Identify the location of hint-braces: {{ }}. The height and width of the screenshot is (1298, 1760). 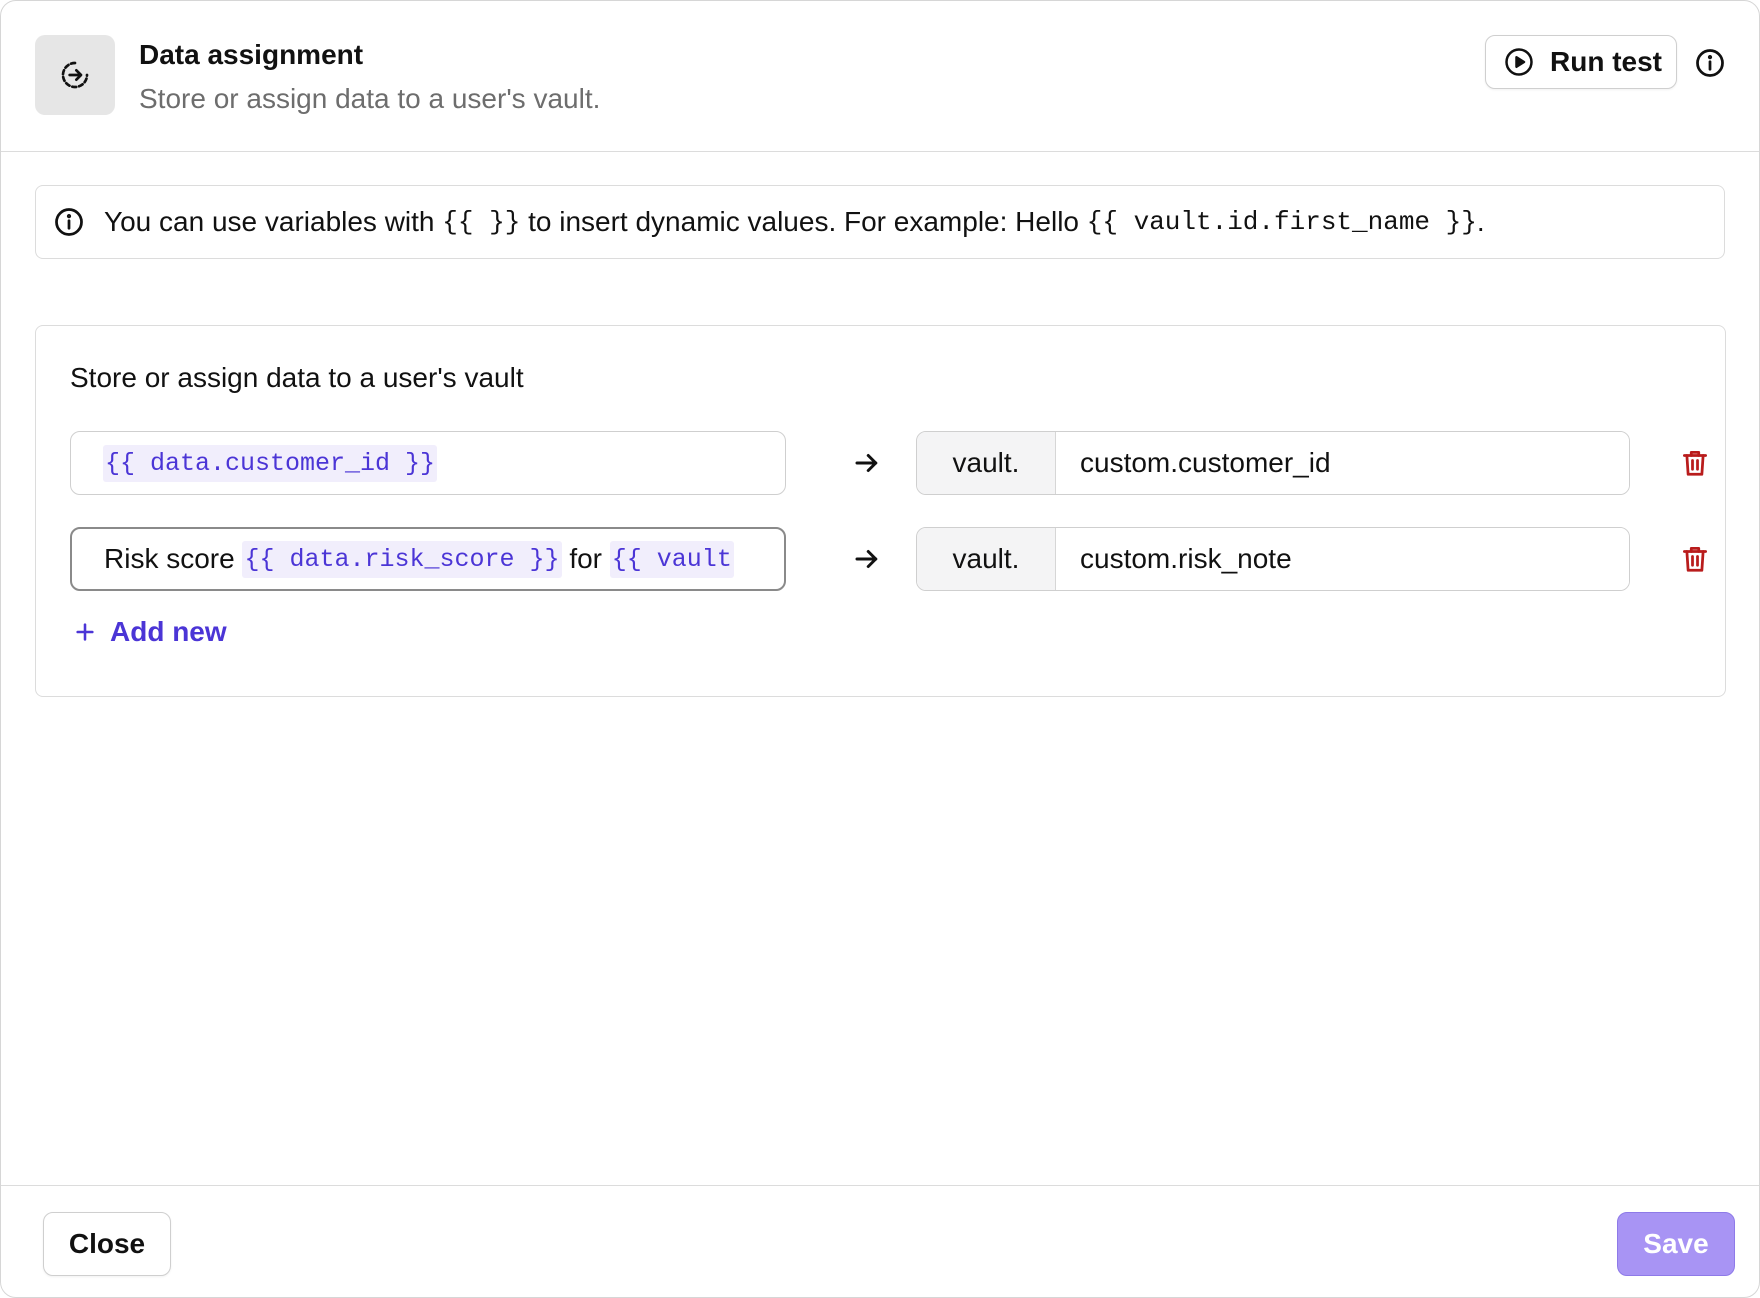
(481, 222).